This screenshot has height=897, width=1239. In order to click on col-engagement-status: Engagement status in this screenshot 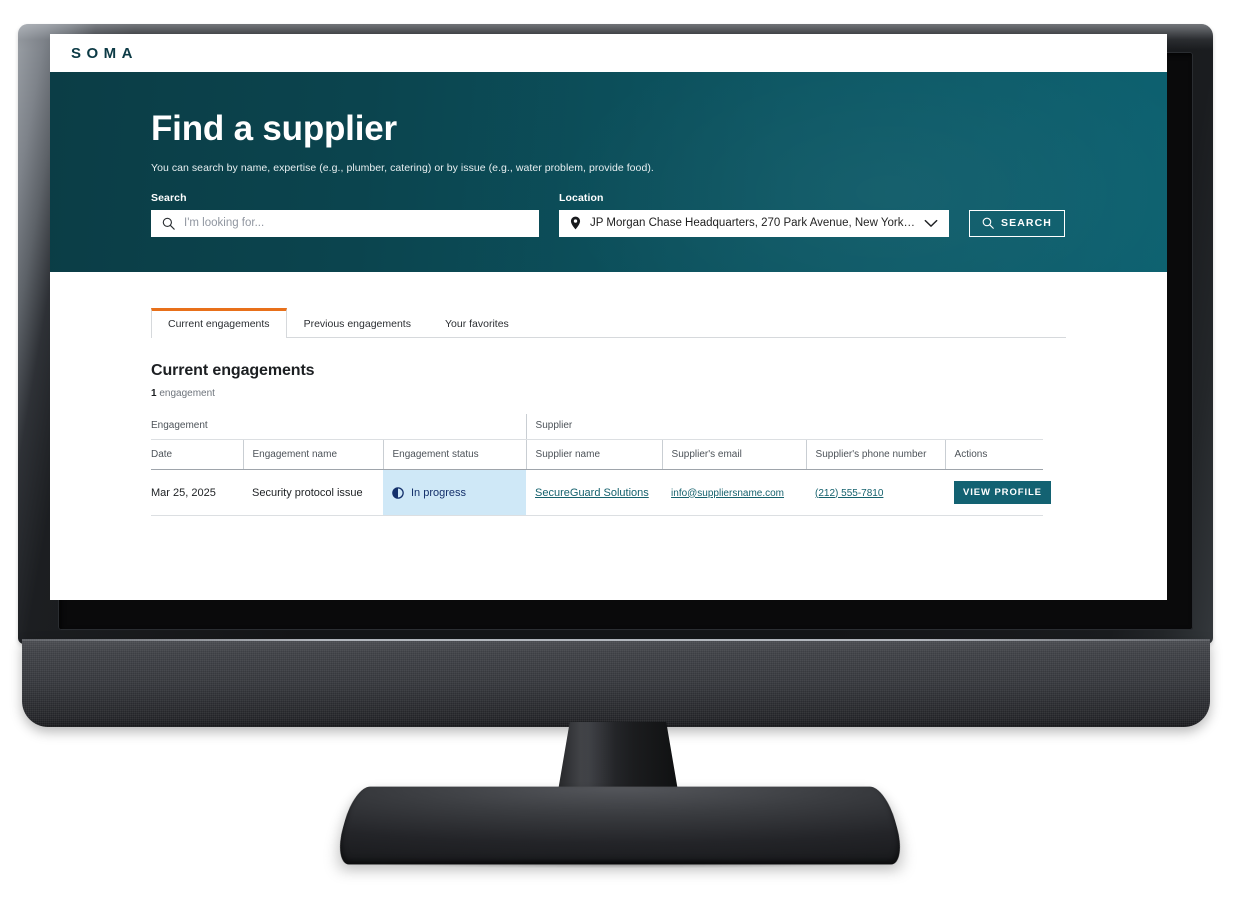, I will do `click(454, 454)`.